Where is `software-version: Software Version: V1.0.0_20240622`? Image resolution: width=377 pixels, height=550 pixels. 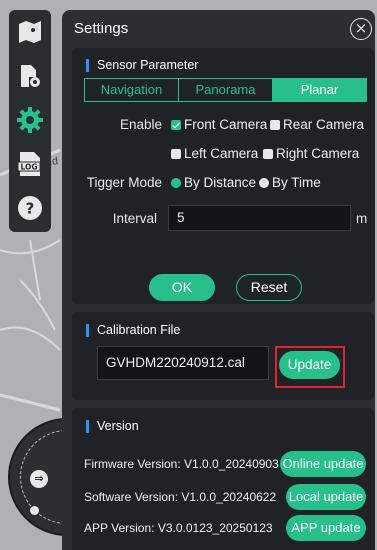
software-version: Software Version: V1.0.0_20240622 is located at coordinates (180, 497).